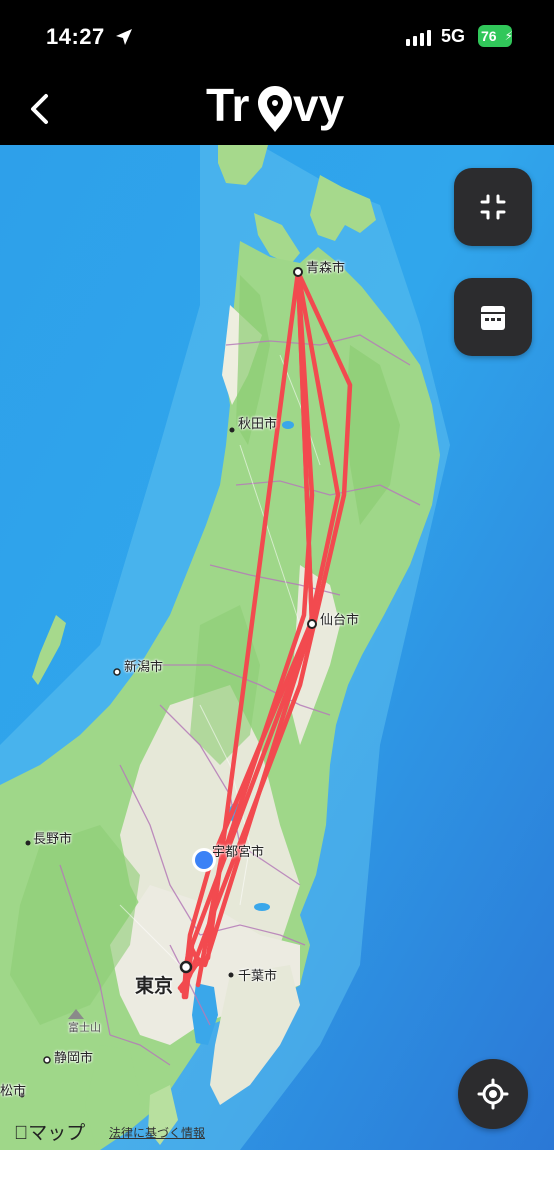 This screenshot has height=1200, width=554. I want to click on collapse-icon, so click(493, 207).